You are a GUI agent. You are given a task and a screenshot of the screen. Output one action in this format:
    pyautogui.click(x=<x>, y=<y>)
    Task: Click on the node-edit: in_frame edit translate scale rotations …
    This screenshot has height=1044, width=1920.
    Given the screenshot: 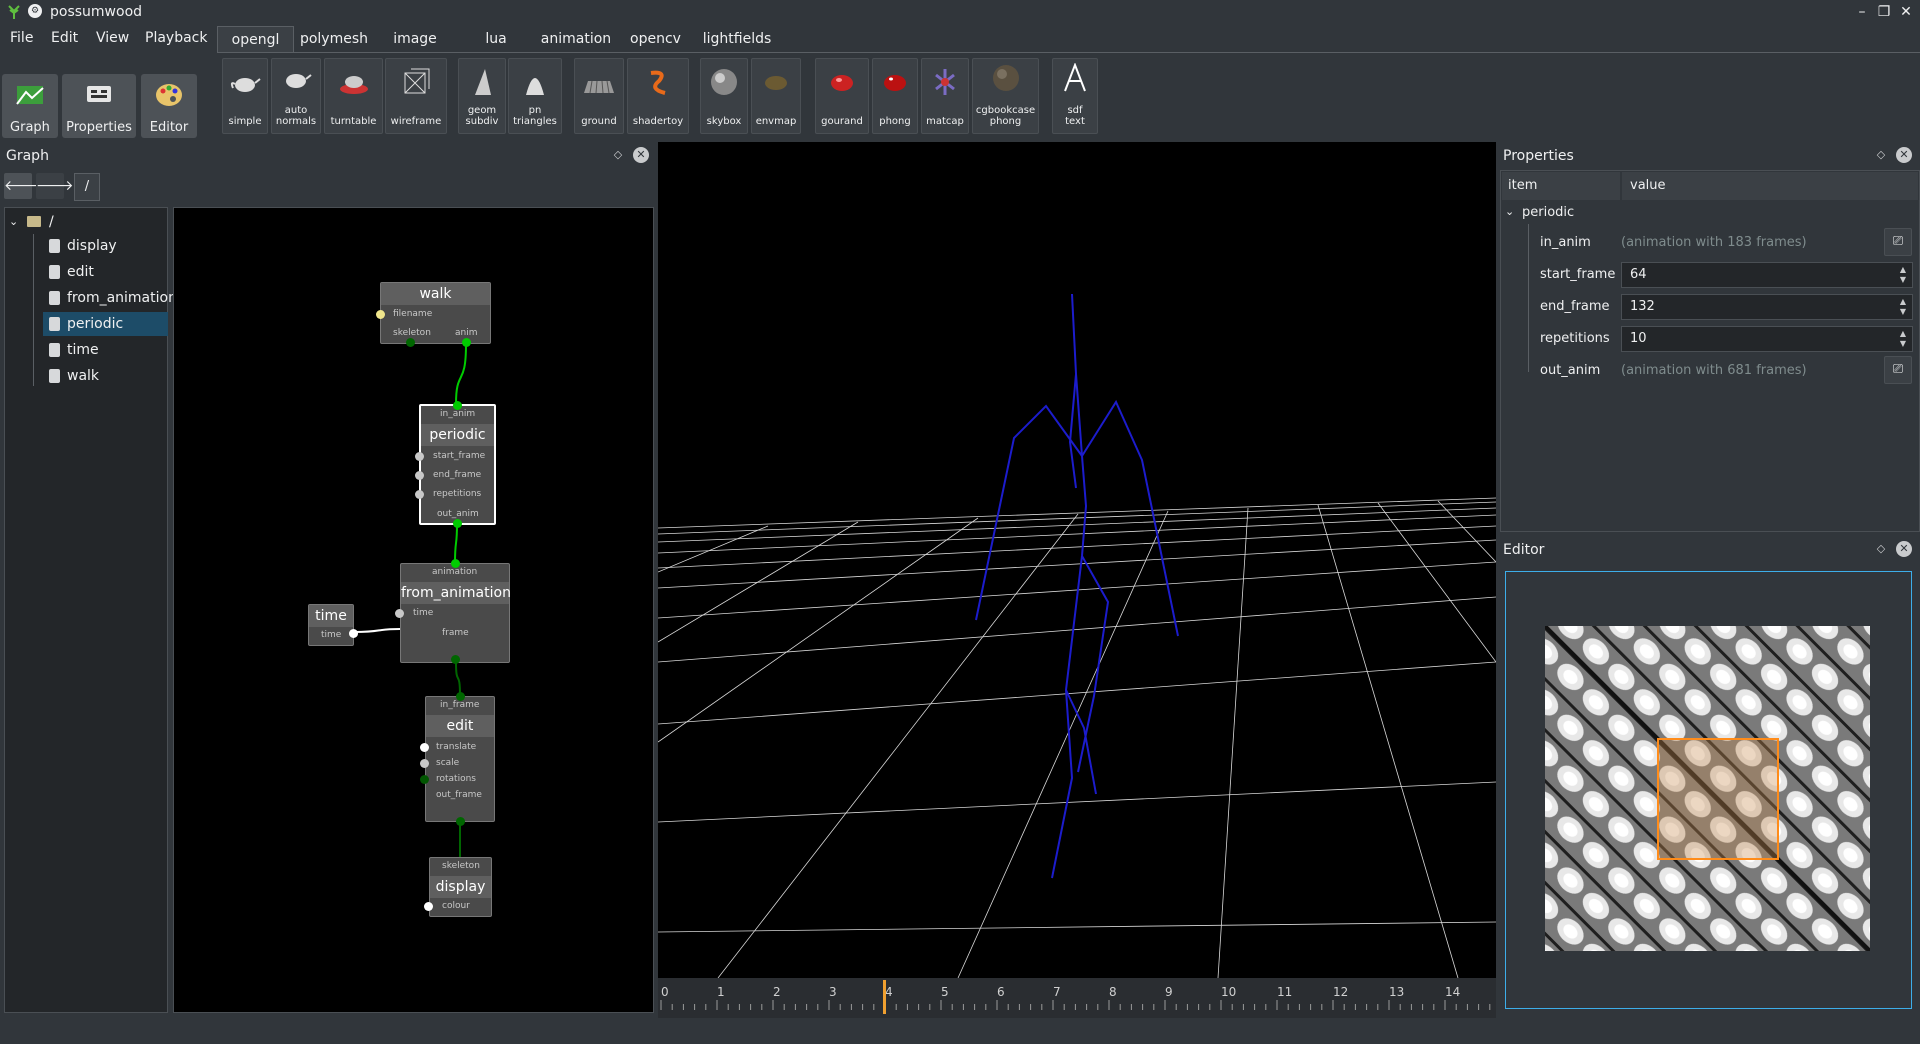 What is the action you would take?
    pyautogui.click(x=457, y=759)
    